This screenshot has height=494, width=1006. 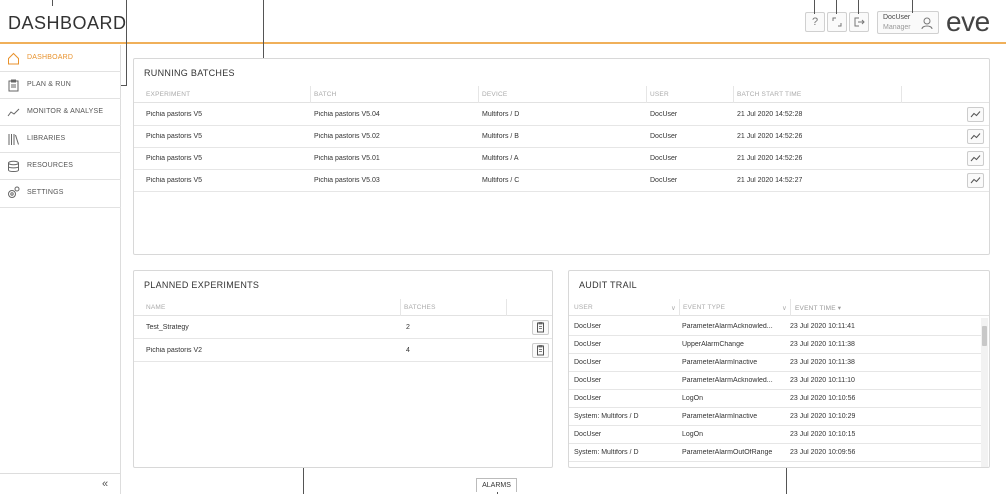 I want to click on sidebar-item-monitor-analyse: MONITOR & ANALYSE, so click(x=60, y=112).